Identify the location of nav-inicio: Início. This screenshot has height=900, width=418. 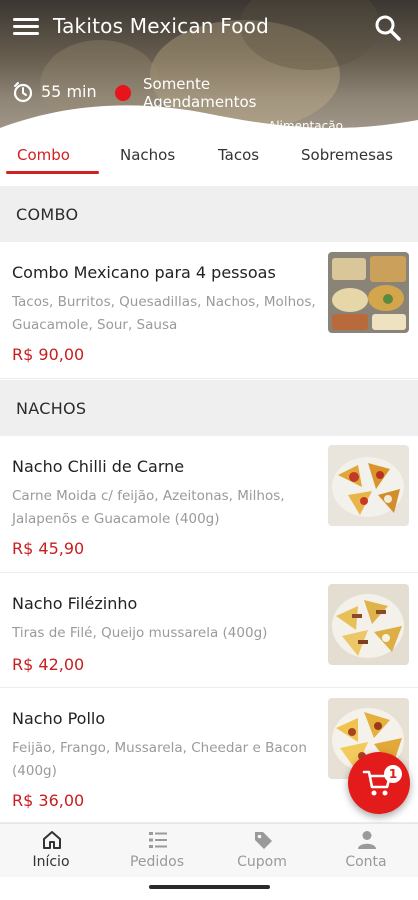
(52, 851).